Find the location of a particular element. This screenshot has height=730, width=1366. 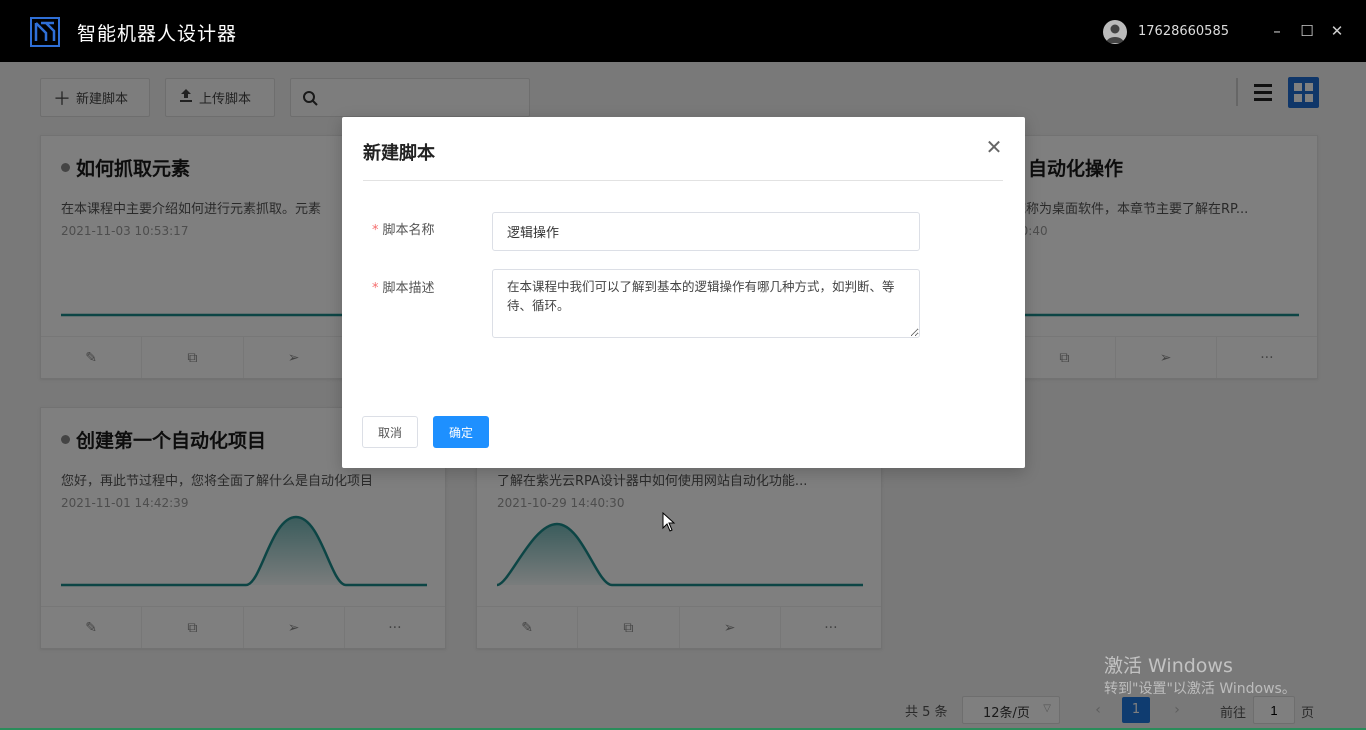

script-name-input is located at coordinates (706, 231).